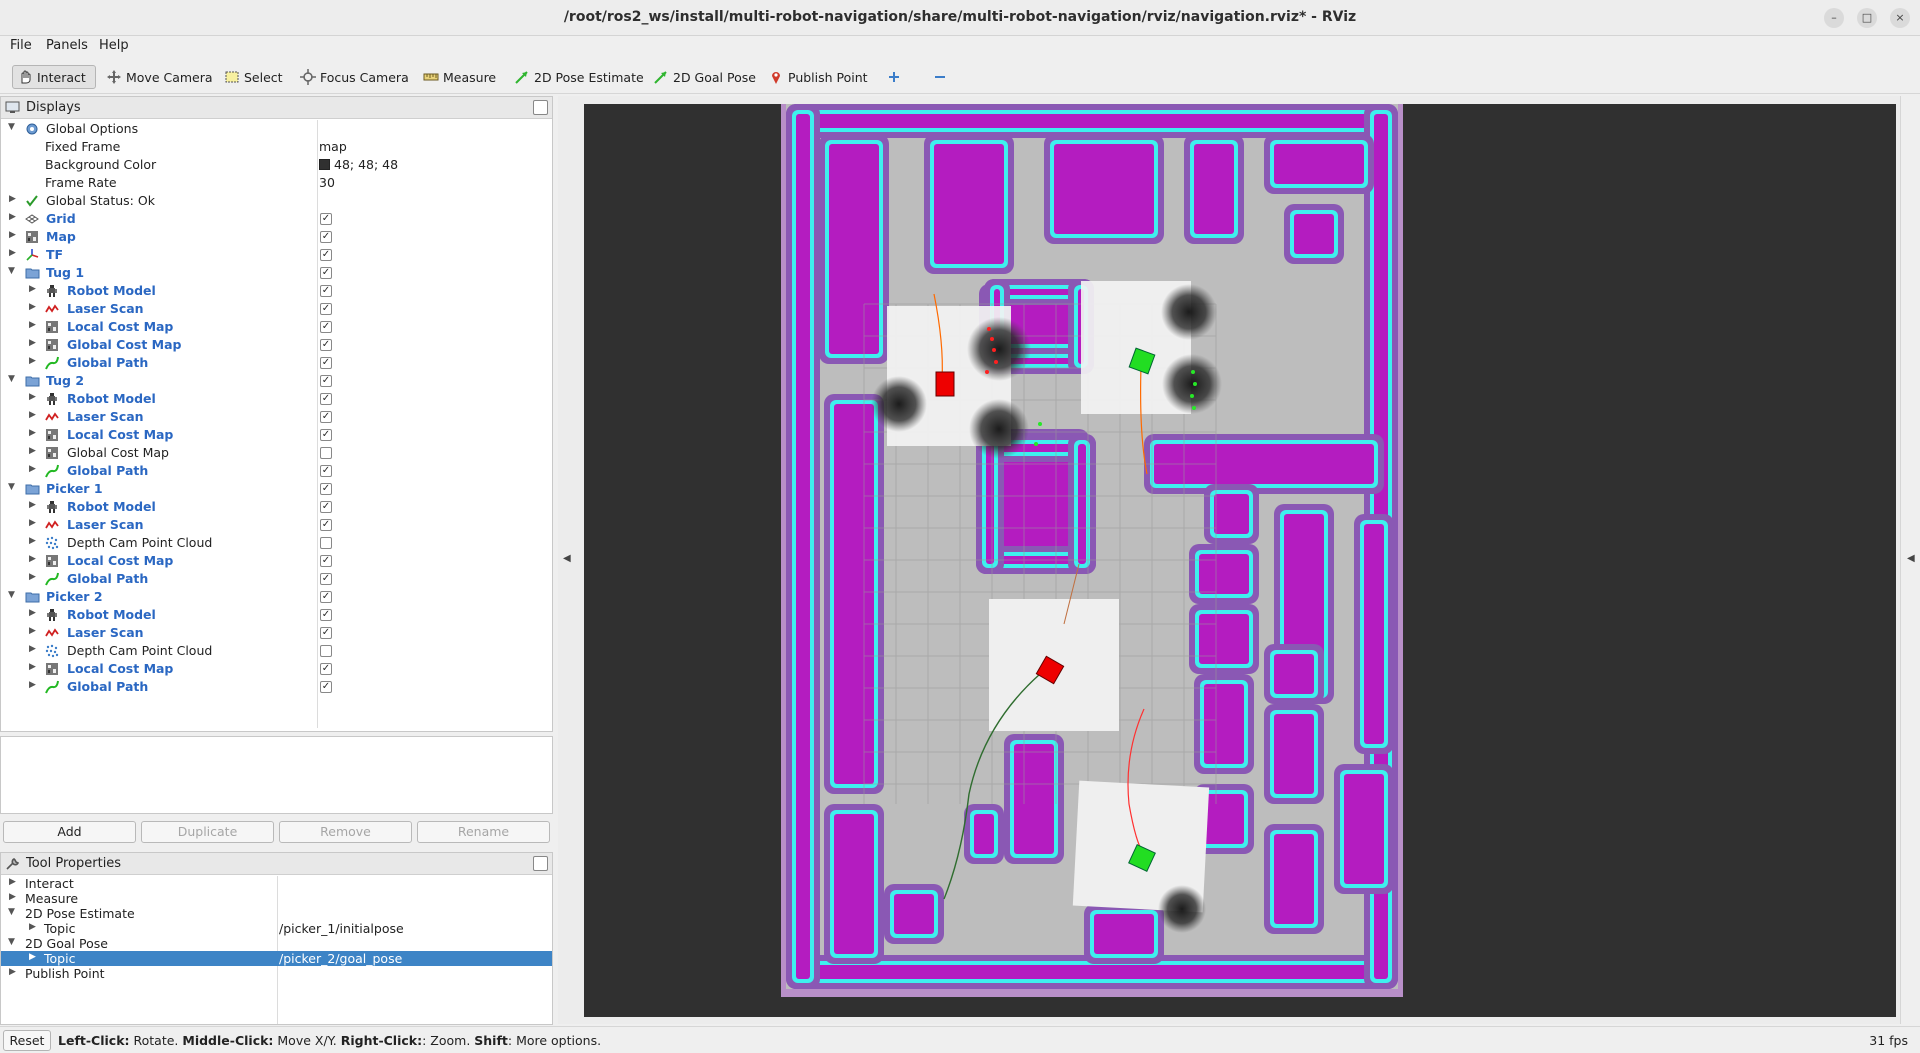  Describe the element at coordinates (819, 77) in the screenshot. I see `publish-point-tool-button: Publish Point` at that location.